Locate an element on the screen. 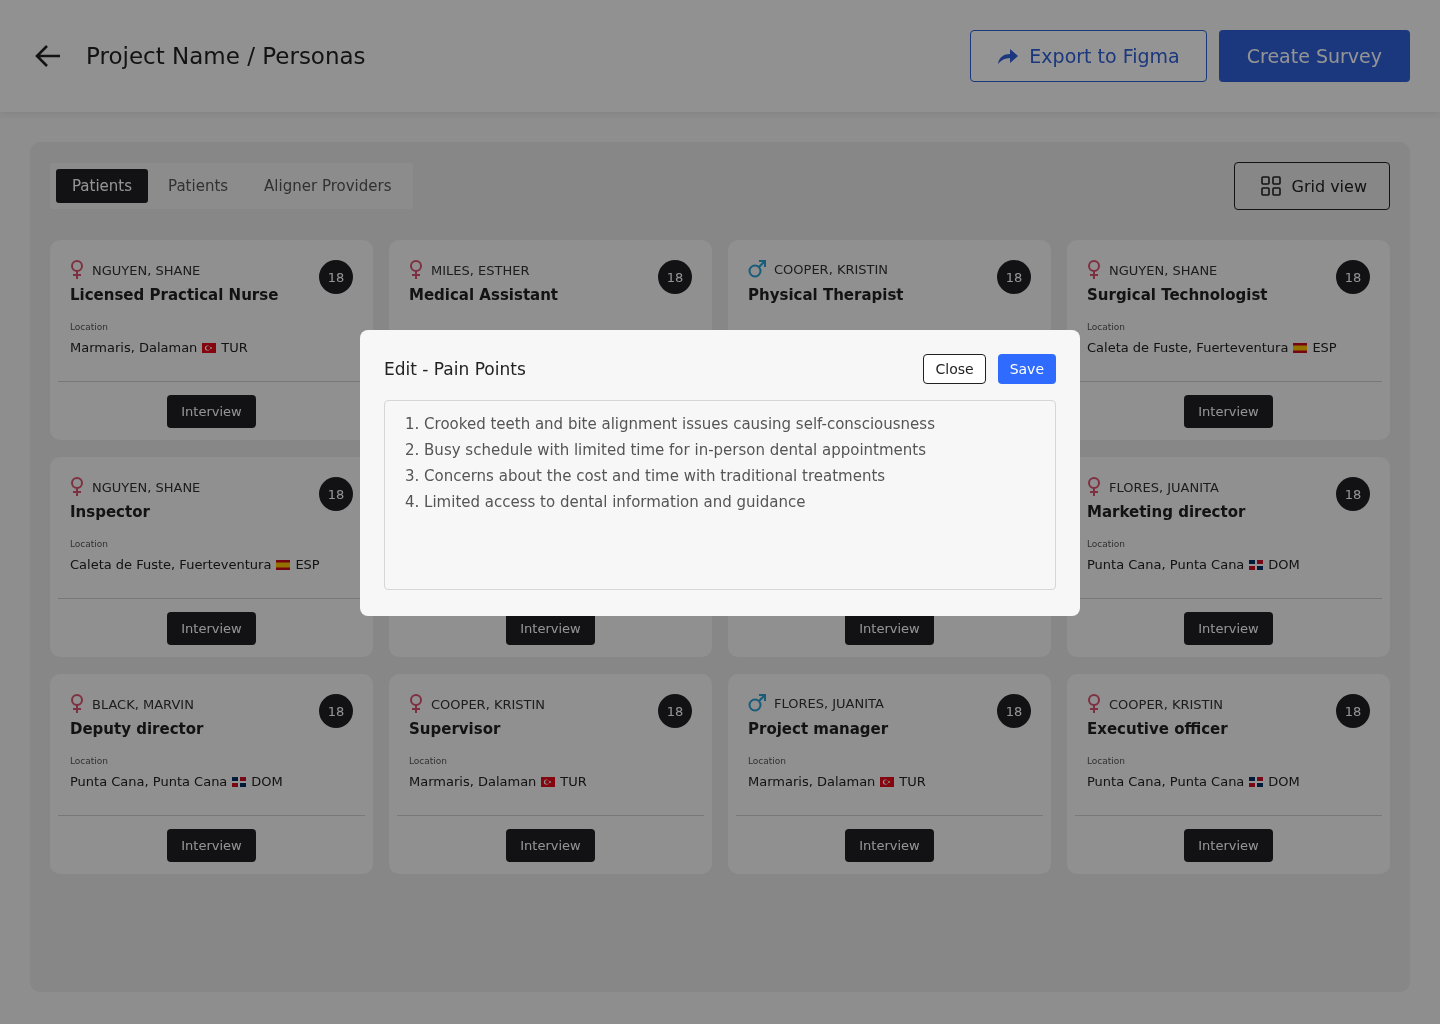 The height and width of the screenshot is (1024, 1440). job-title: Supervisor is located at coordinates (455, 729).